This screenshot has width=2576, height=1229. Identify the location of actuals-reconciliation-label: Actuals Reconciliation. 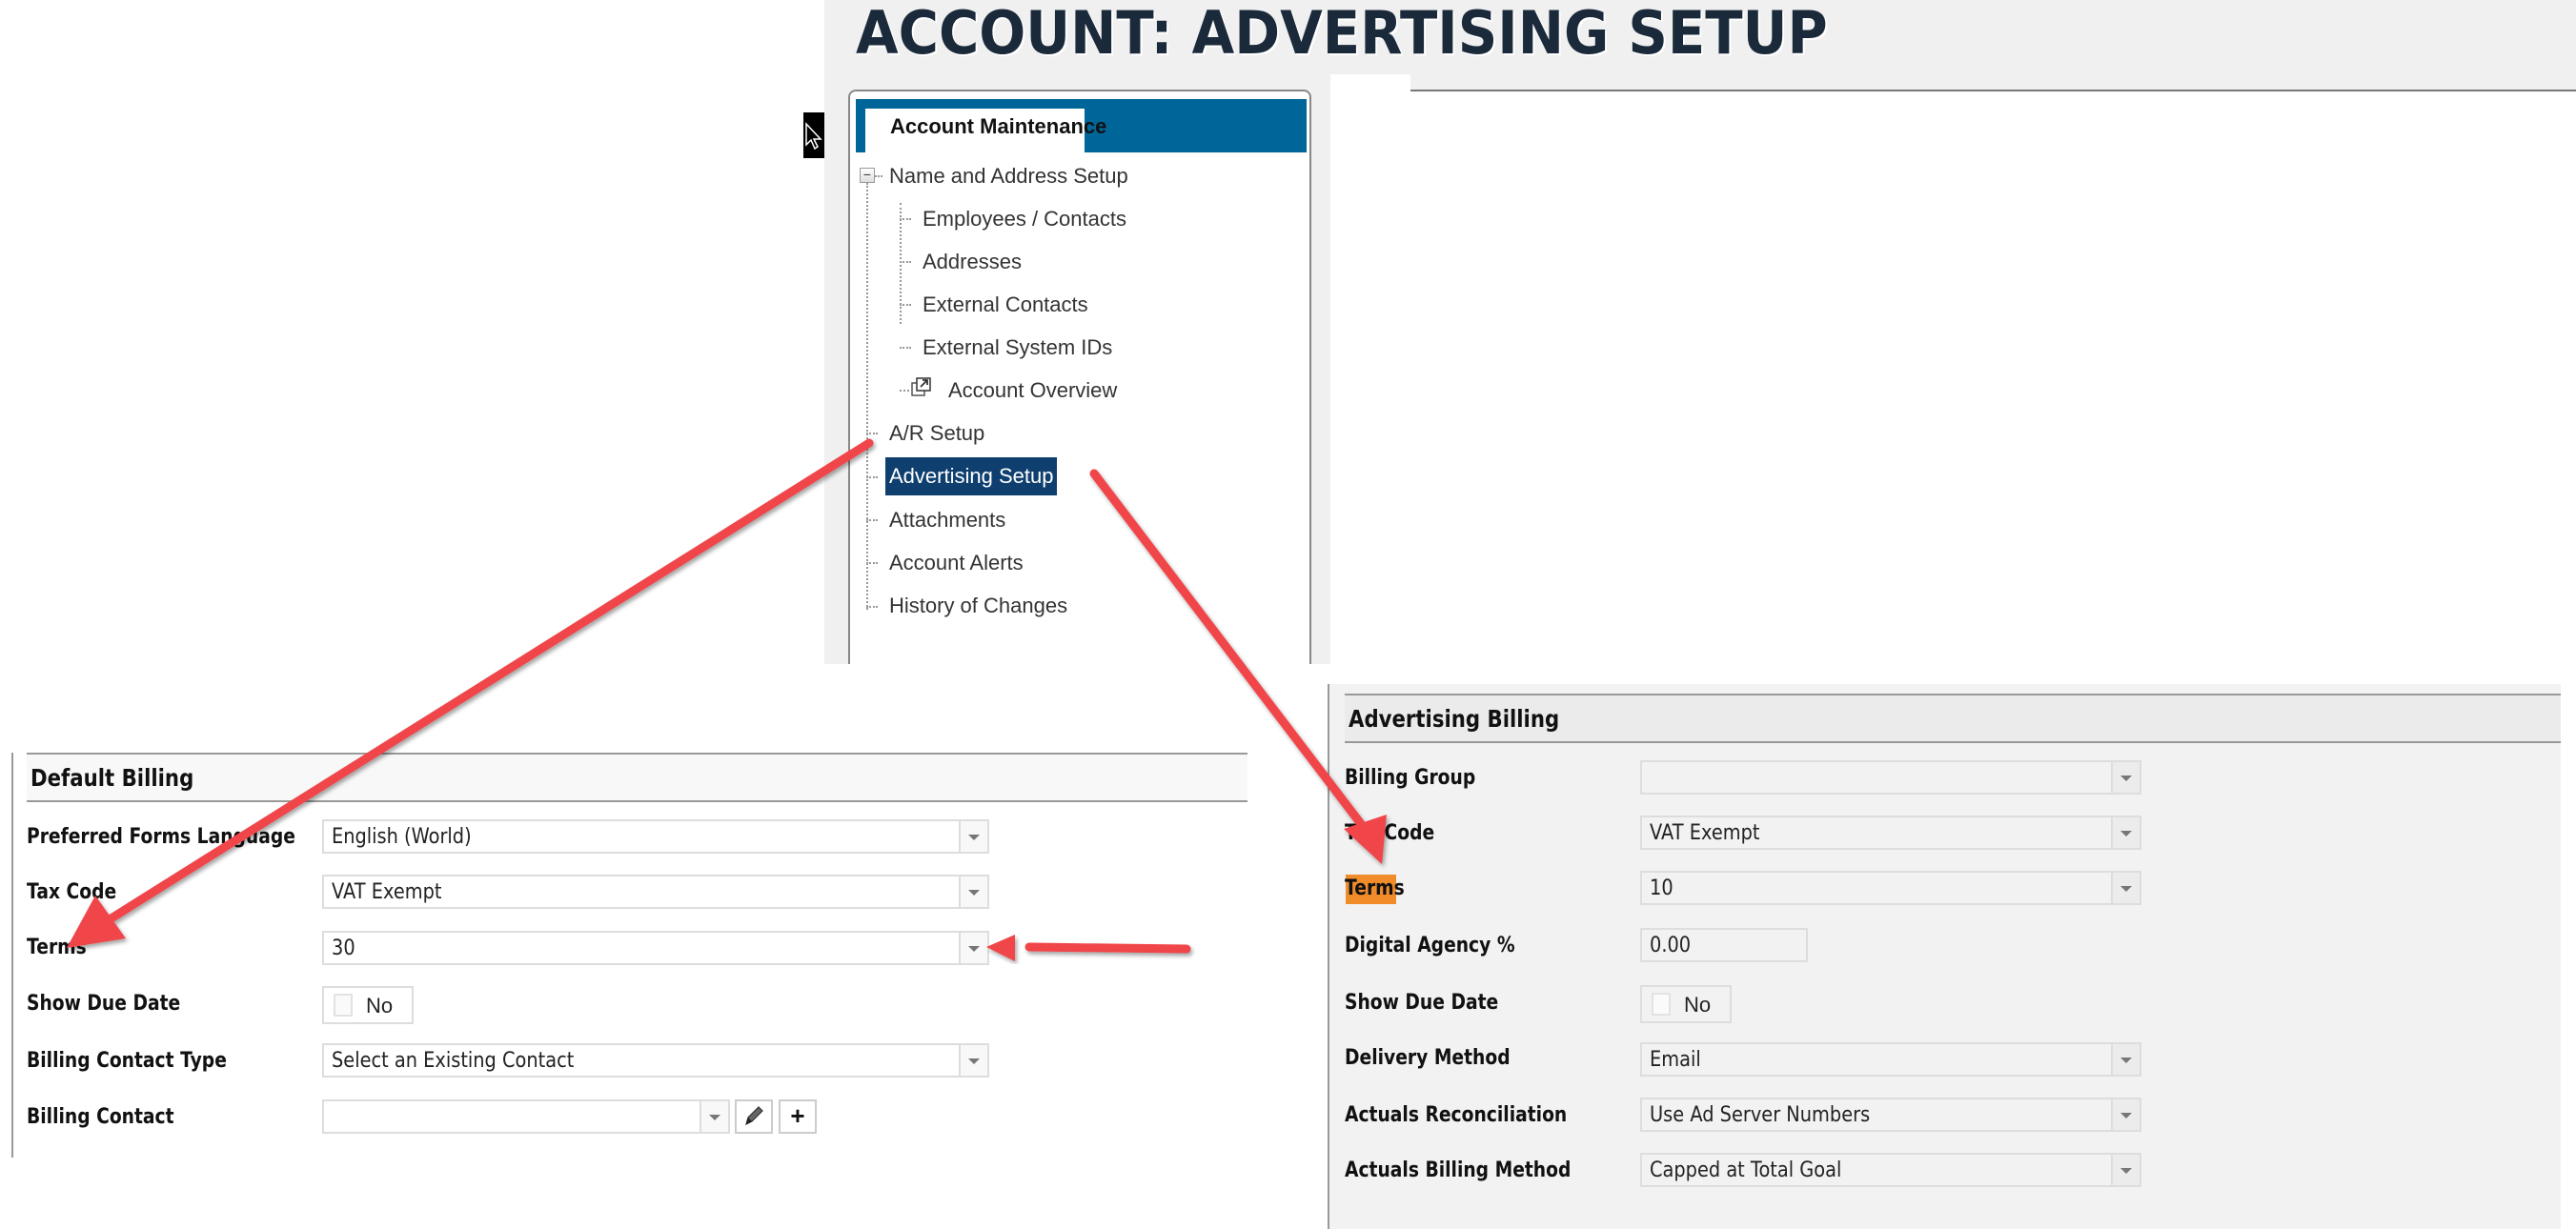
(1456, 1115).